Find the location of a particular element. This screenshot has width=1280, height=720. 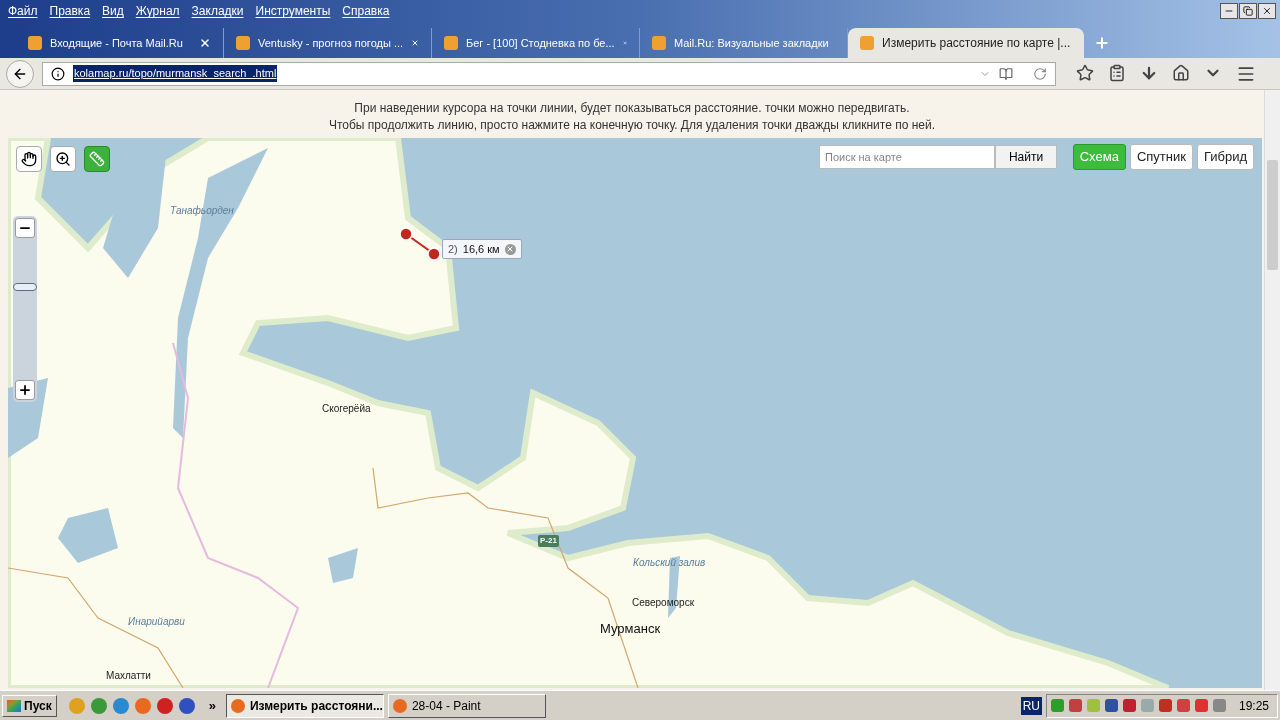

zoom-icon is located at coordinates (63, 159).